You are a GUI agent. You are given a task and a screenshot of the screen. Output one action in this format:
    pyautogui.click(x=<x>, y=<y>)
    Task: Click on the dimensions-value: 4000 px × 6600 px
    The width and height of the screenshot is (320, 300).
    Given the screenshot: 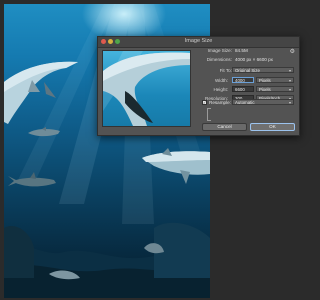 What is the action you would take?
    pyautogui.click(x=254, y=59)
    